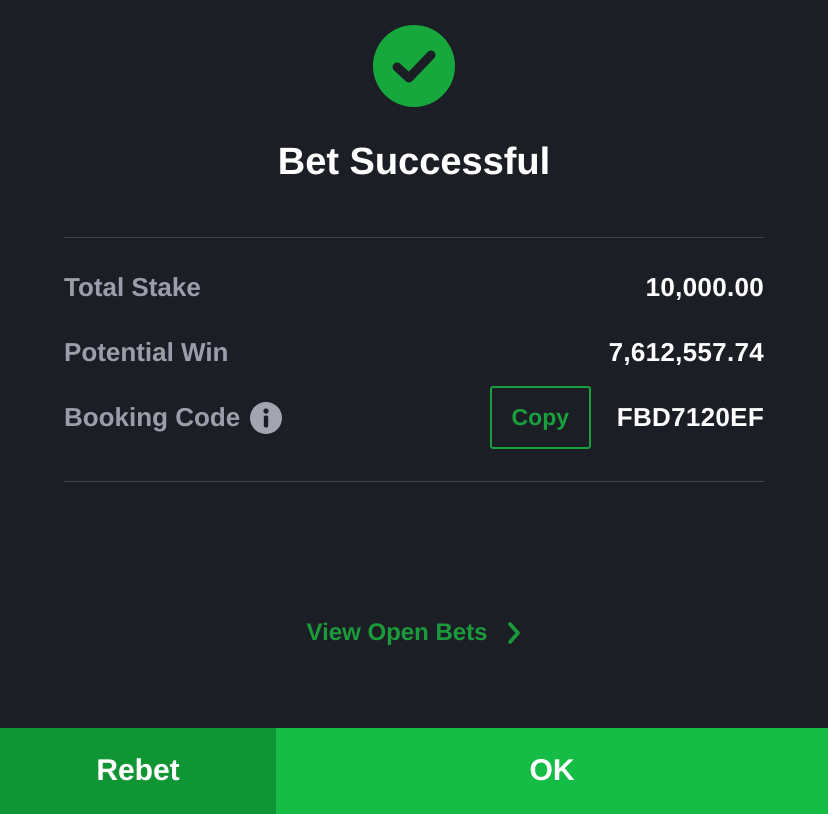 This screenshot has height=814, width=828. What do you see at coordinates (686, 352) in the screenshot?
I see `summary-value: 7,612,557.74` at bounding box center [686, 352].